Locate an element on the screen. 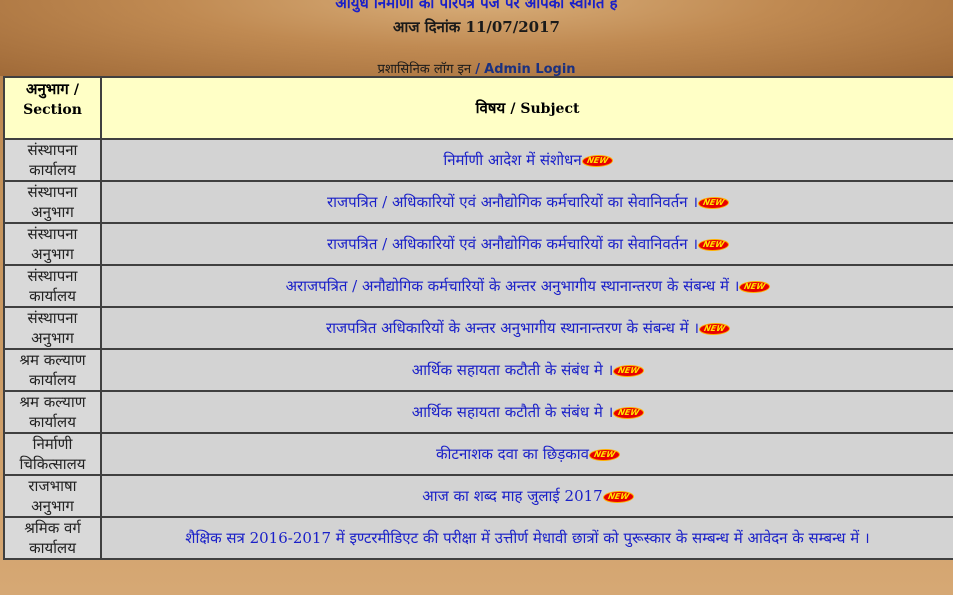 The width and height of the screenshot is (953, 595). table-header-row: अनुभाग / Section विषय / Subject is located at coordinates (478, 108).